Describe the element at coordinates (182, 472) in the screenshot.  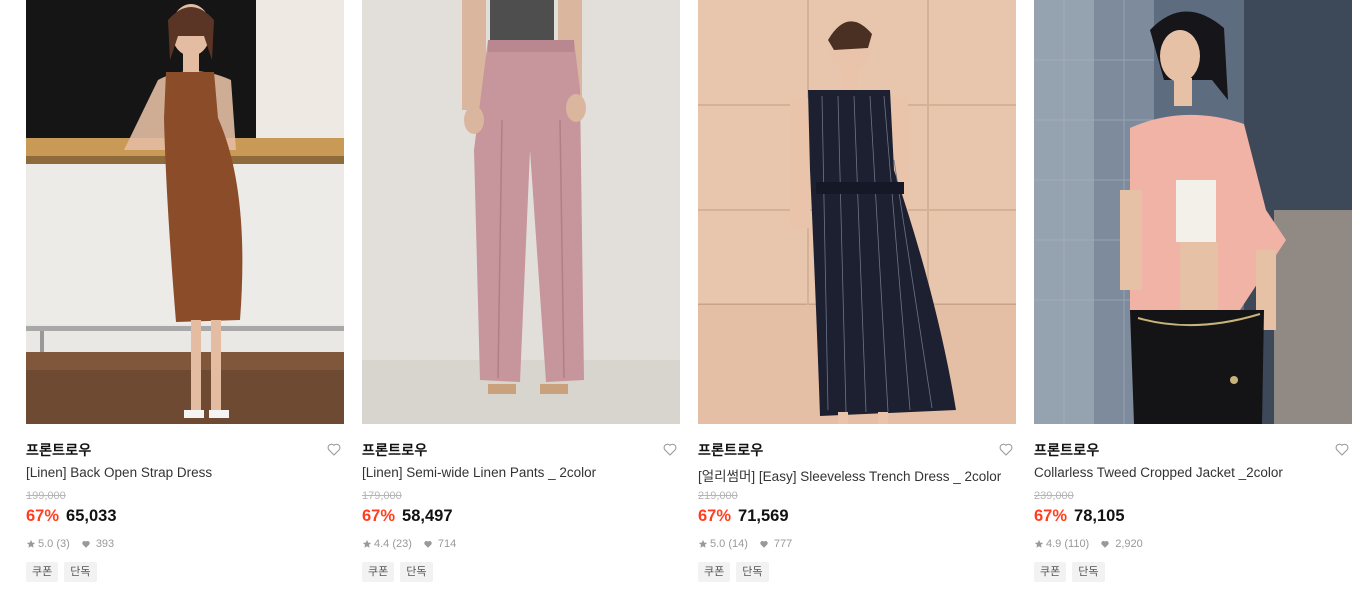
I see `product-title: [Linen] Back Open Strap Dress` at that location.